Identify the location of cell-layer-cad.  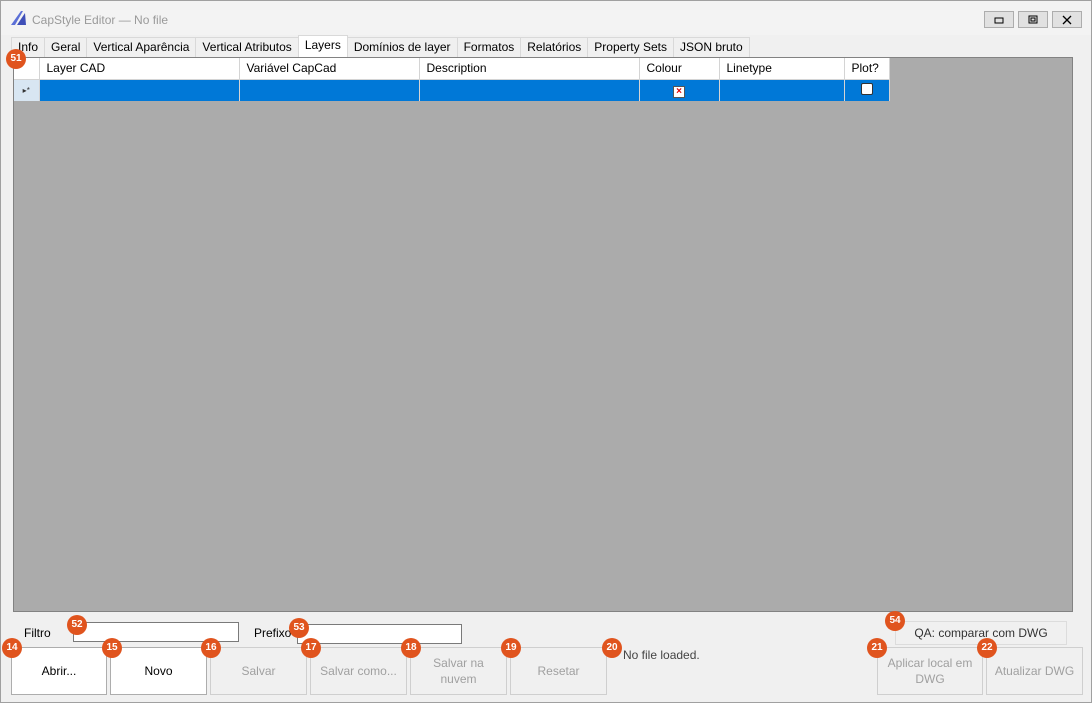
(139, 90).